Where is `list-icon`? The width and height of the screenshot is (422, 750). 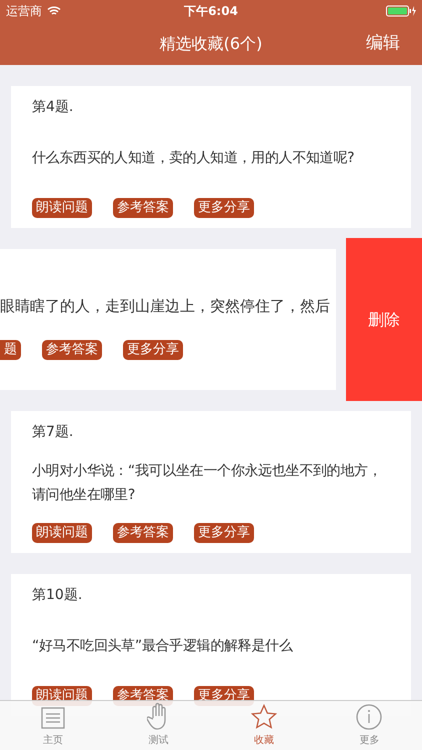
list-icon is located at coordinates (52, 718).